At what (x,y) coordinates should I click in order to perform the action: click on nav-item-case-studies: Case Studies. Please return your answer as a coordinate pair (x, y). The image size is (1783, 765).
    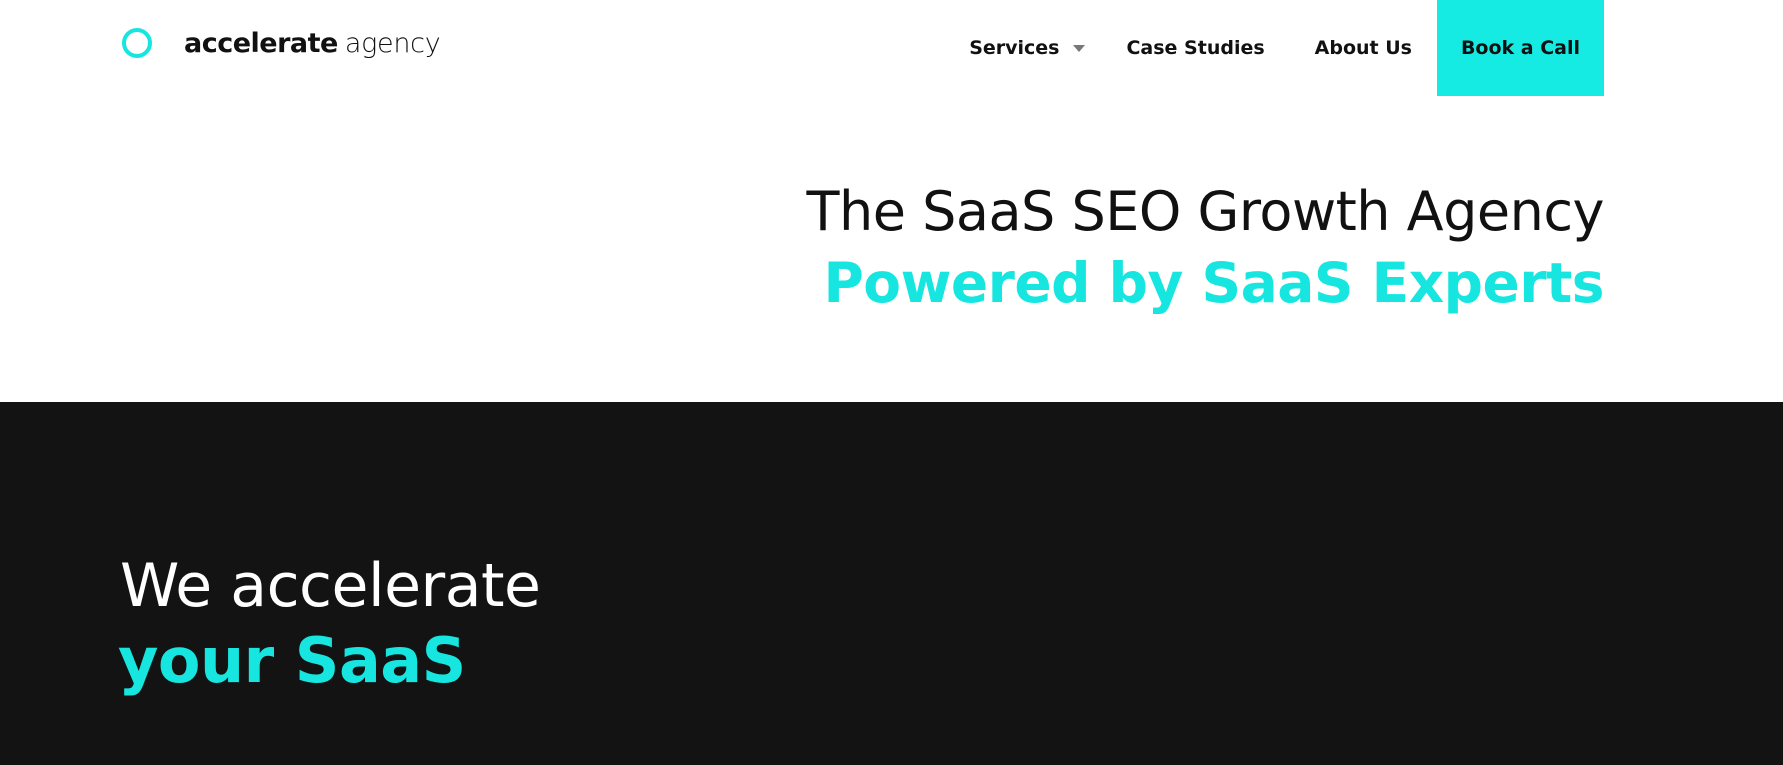
    Looking at the image, I should click on (1195, 48).